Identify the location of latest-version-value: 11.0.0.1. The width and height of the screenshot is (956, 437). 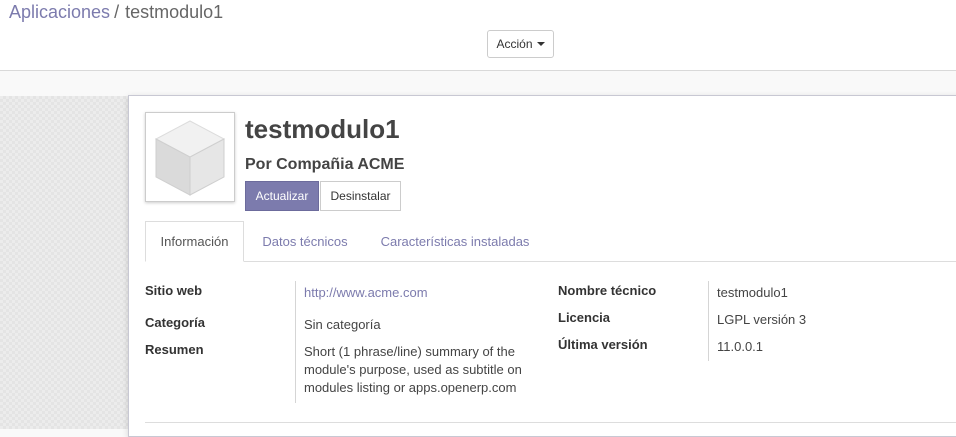
(740, 346).